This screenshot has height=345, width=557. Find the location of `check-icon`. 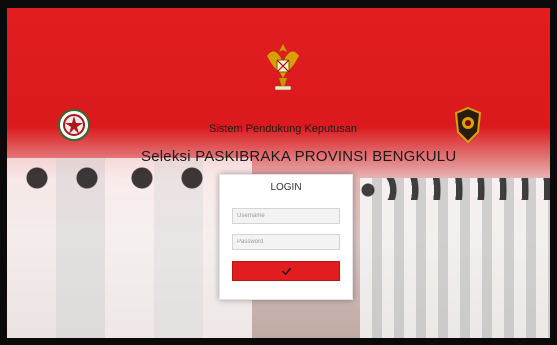

check-icon is located at coordinates (286, 271).